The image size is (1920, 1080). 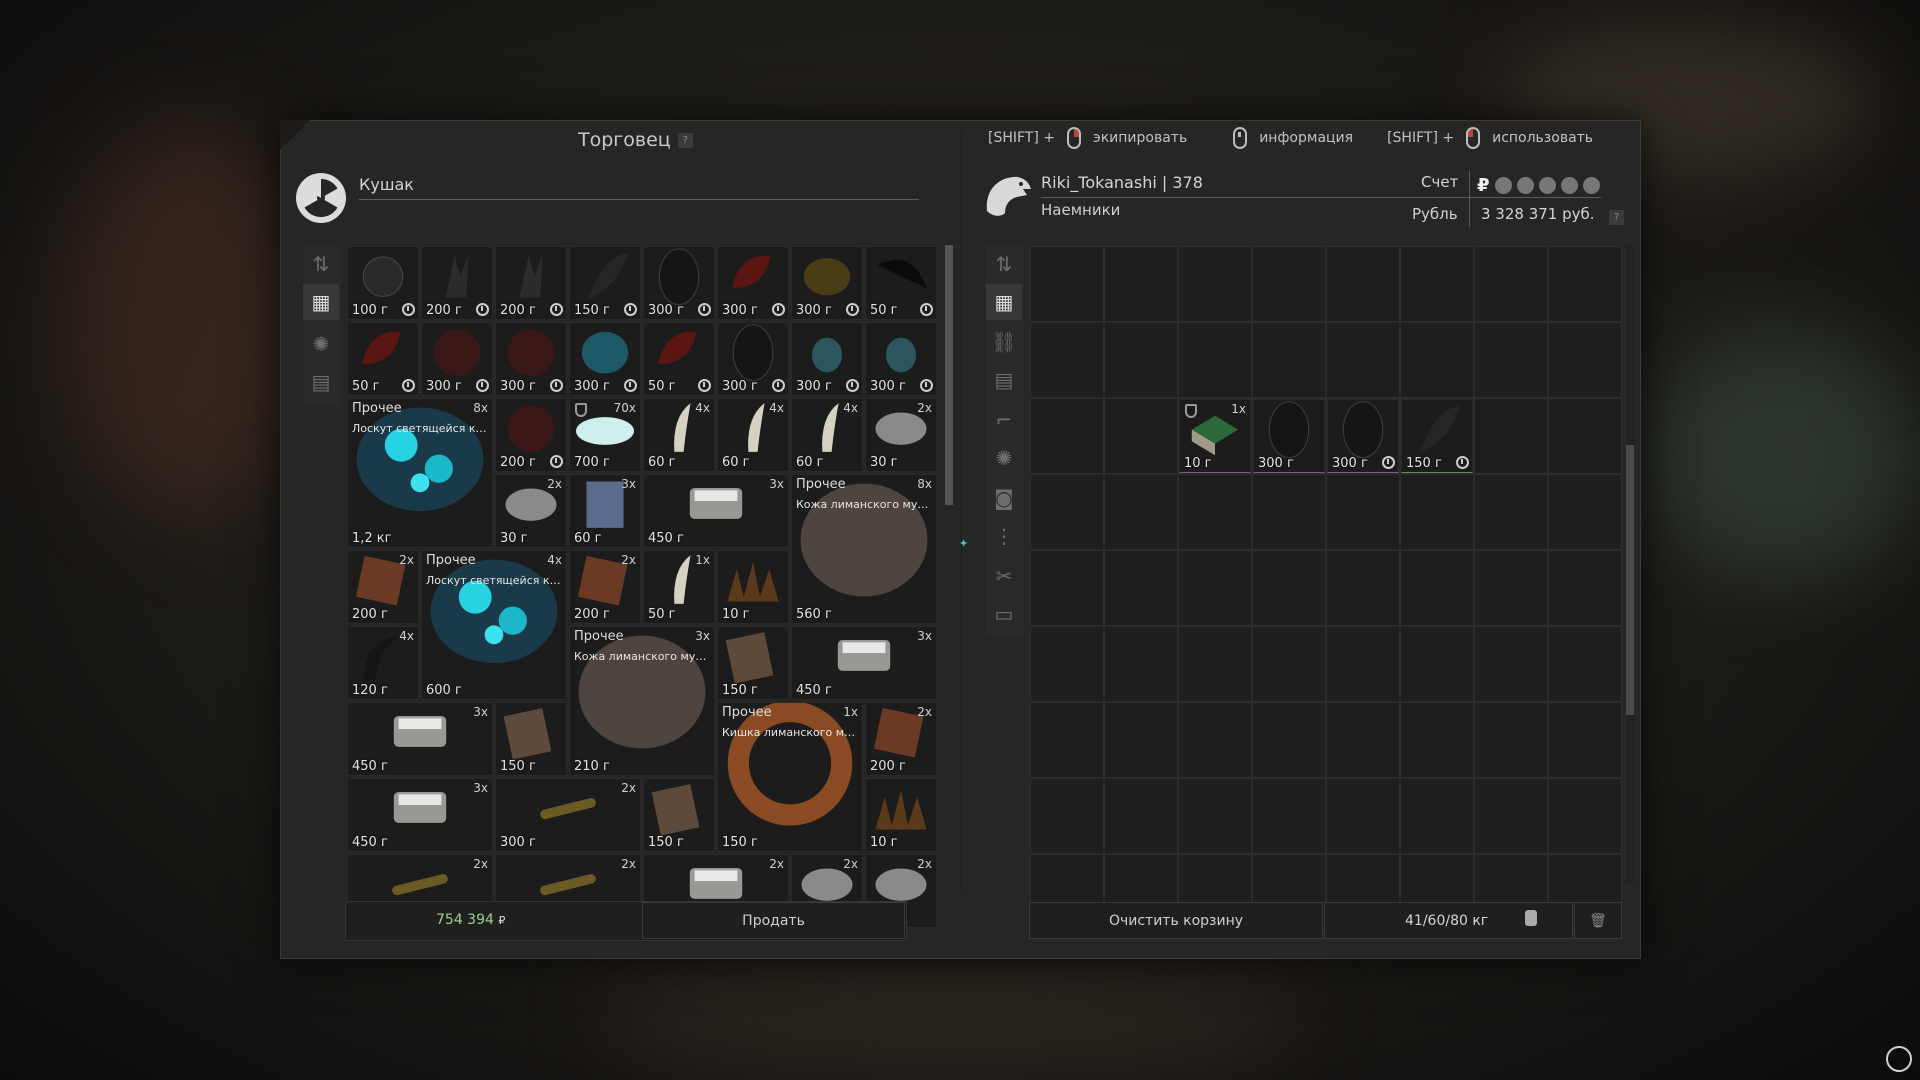 I want to click on item-slot: 1x 10 г, so click(x=1215, y=436).